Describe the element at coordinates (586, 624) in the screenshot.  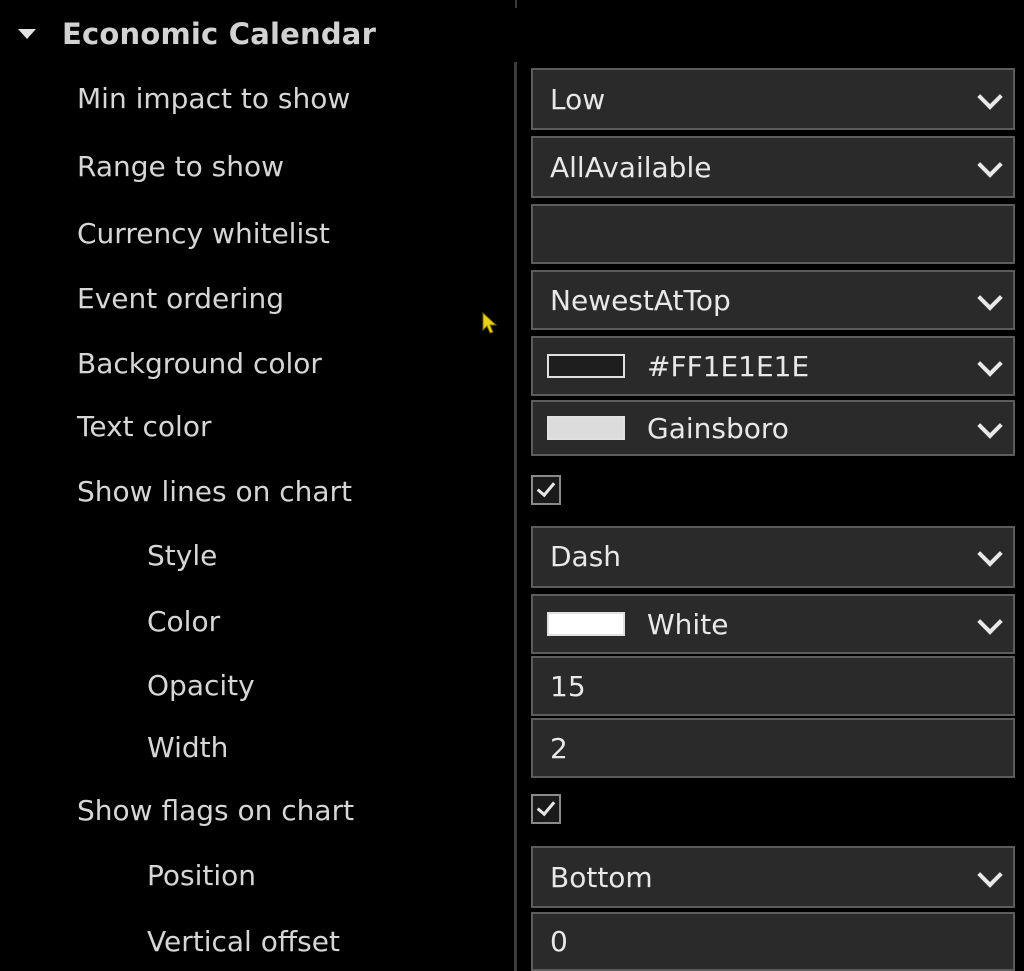
I see `line-color-swatch` at that location.